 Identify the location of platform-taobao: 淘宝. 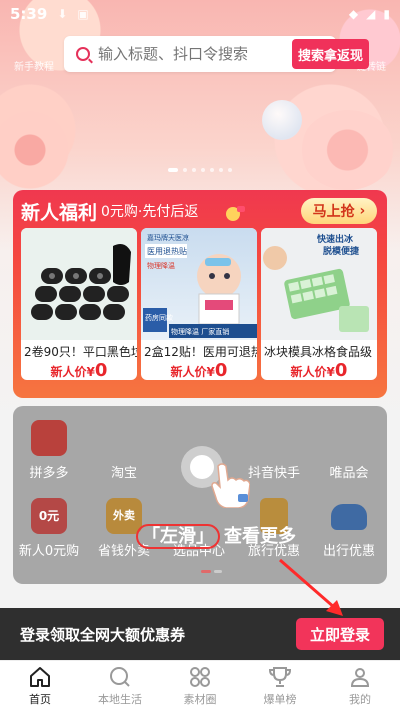
(124, 450).